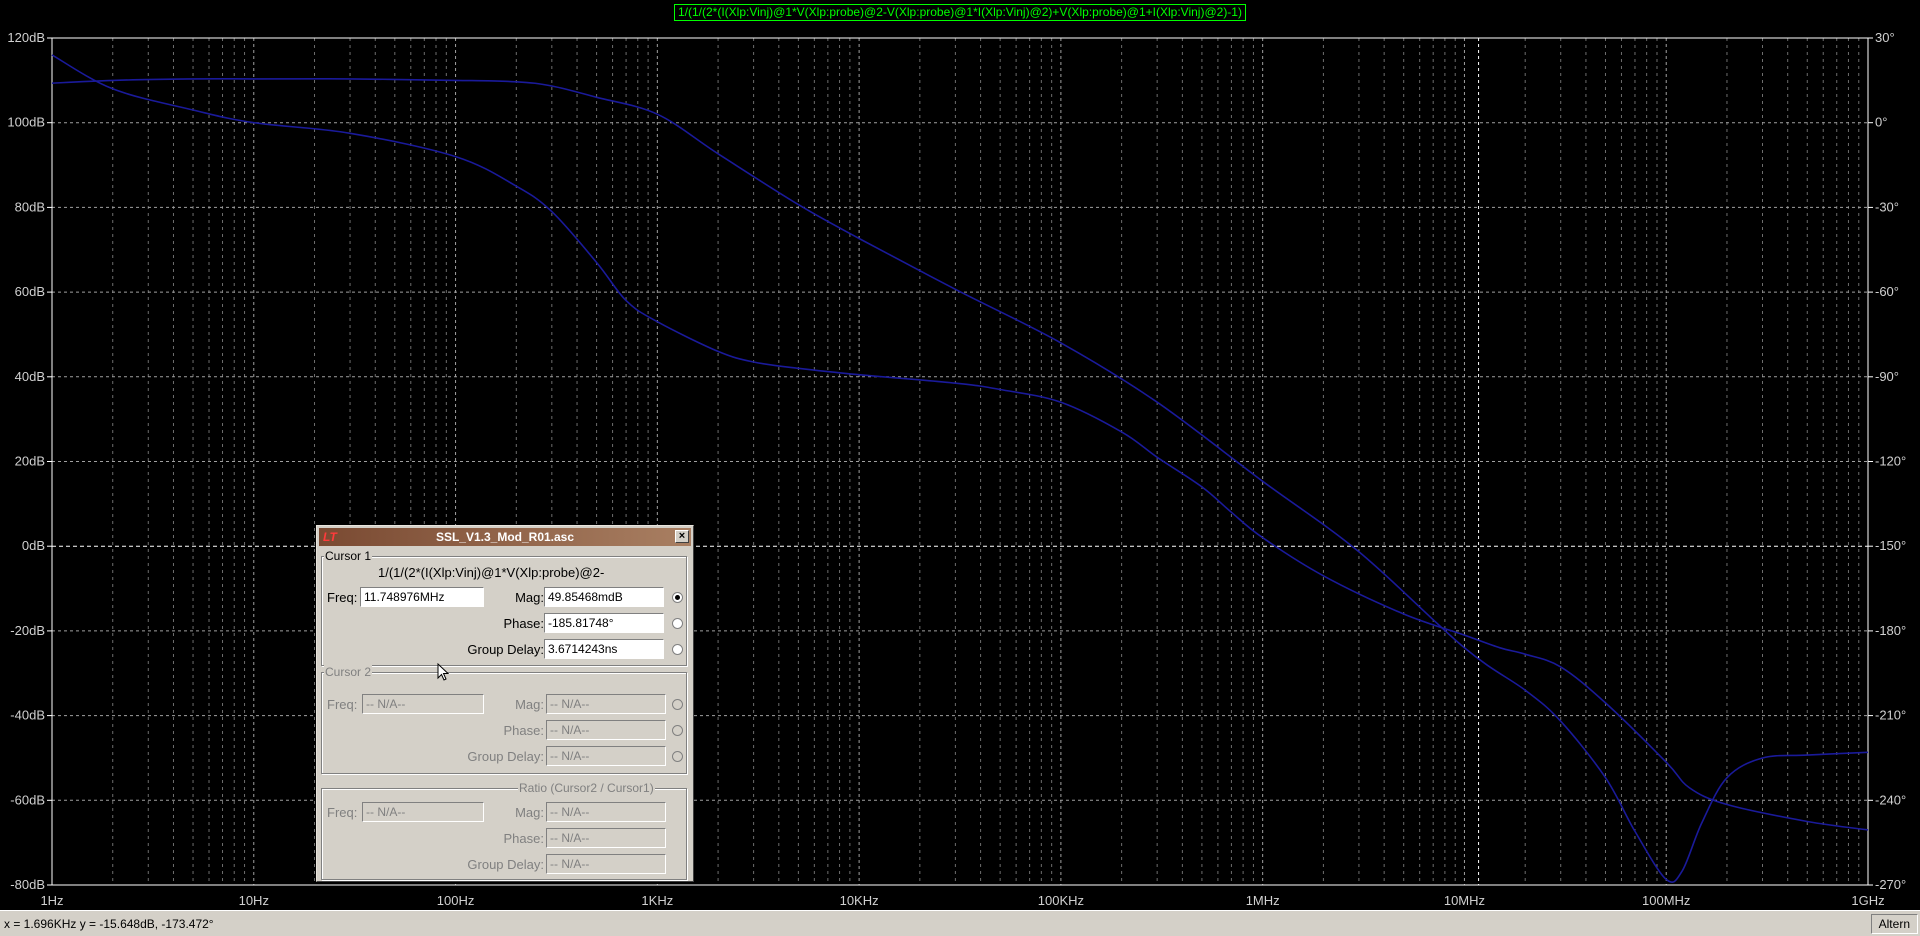 The image size is (1920, 936). Describe the element at coordinates (529, 704) in the screenshot. I see `cursor2-mag-label: Mag:` at that location.